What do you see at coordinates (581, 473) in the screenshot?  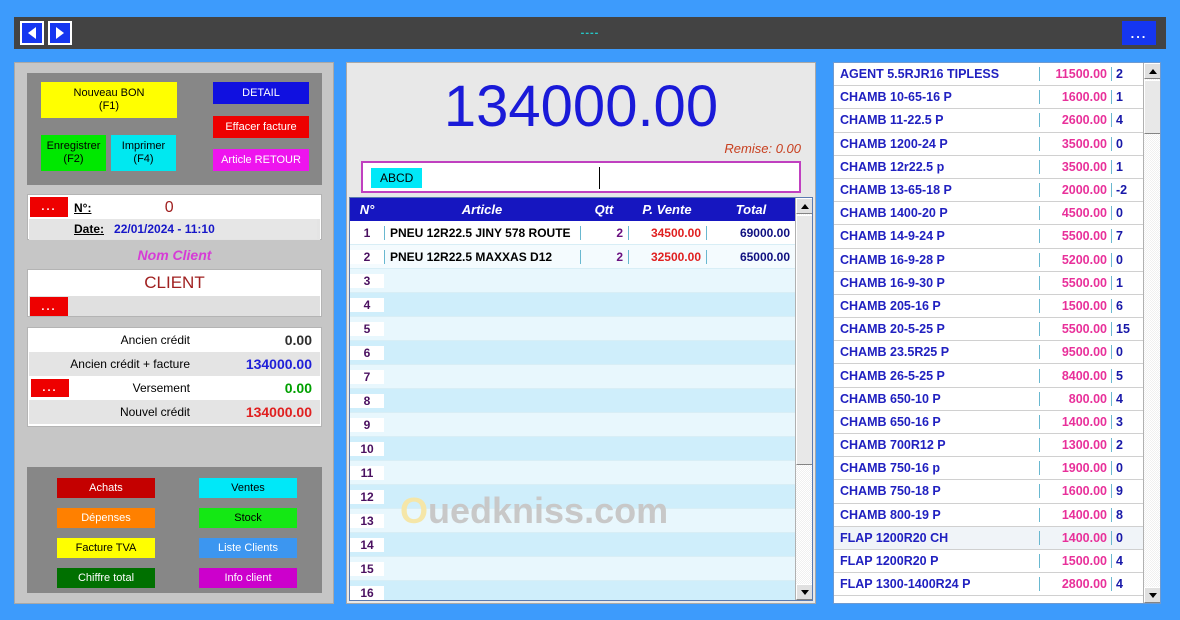 I see `invoice-table-row: 11` at bounding box center [581, 473].